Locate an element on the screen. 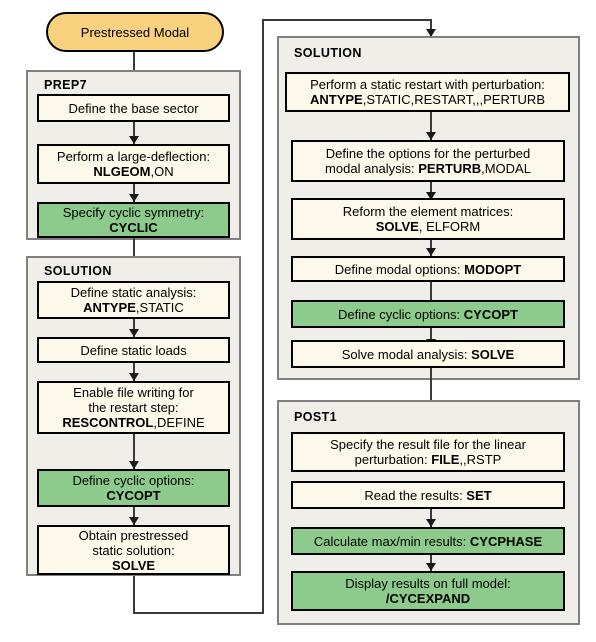 Image resolution: width=596 pixels, height=642 pixels. step-calculate-max-min: Calculate max/min results: CYCPHASE is located at coordinates (428, 541).